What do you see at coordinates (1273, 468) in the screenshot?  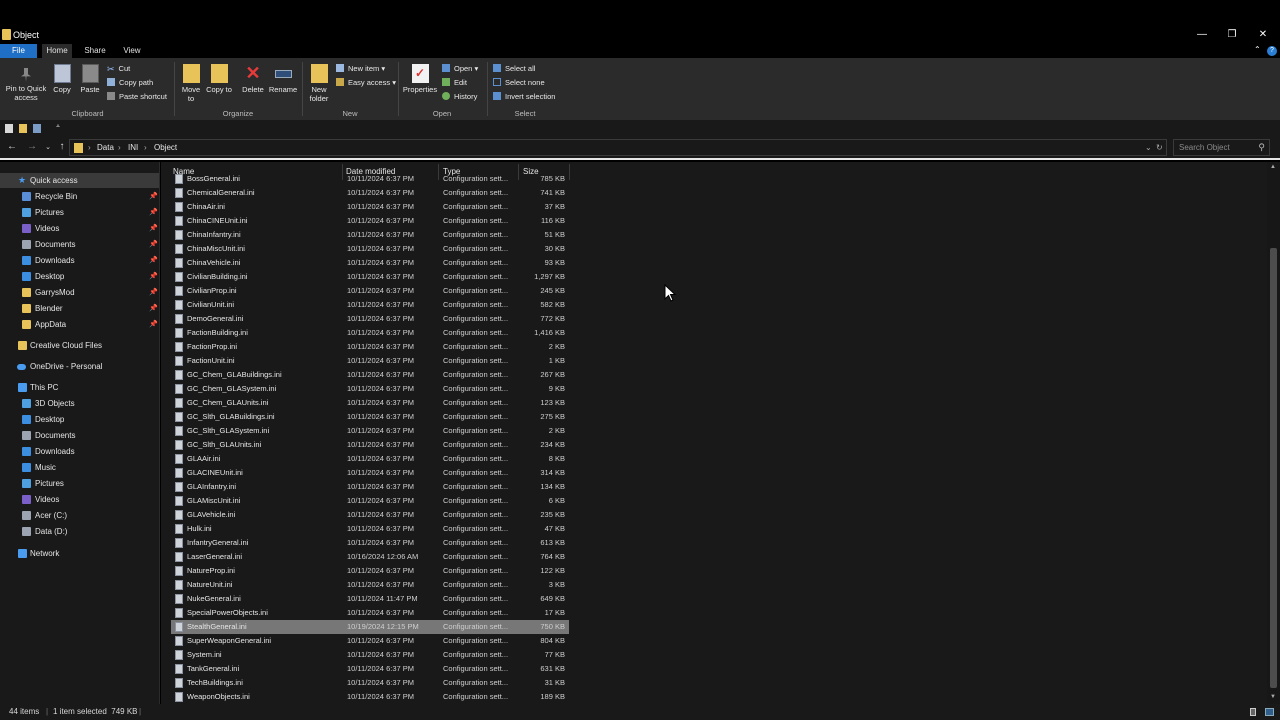 I see `scrollbar-thumb` at bounding box center [1273, 468].